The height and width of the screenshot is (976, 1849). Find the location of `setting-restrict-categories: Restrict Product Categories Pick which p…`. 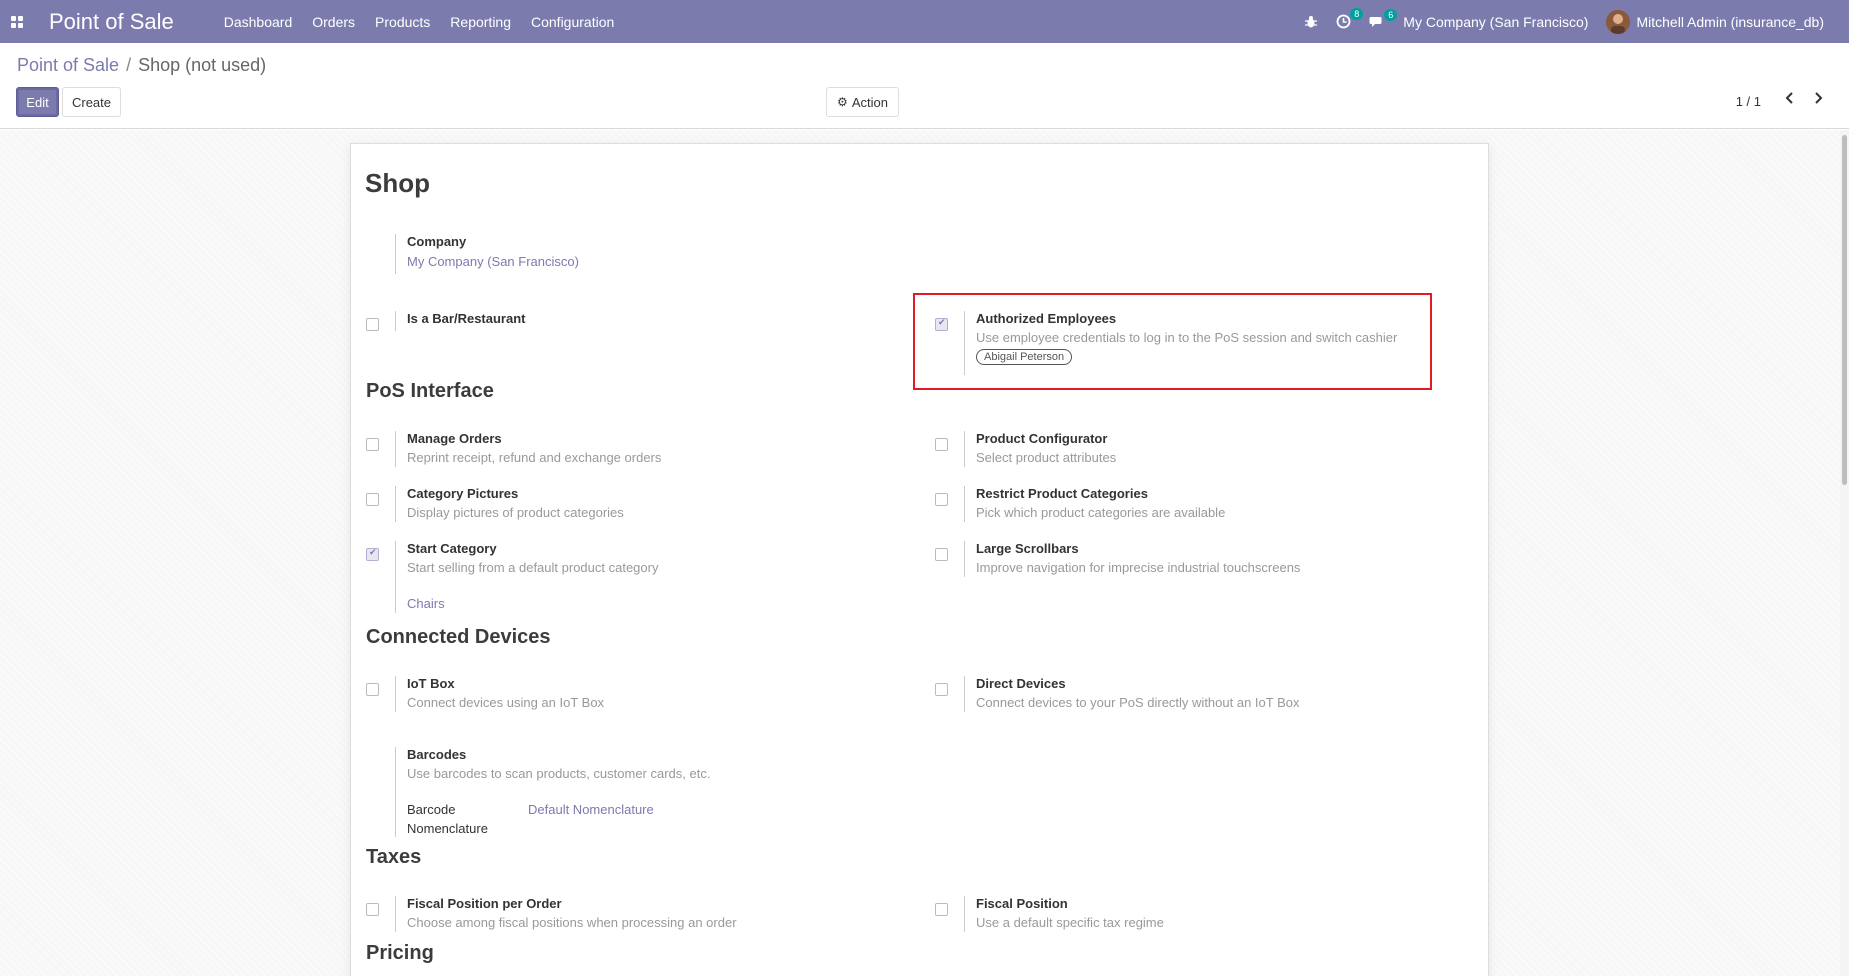

setting-restrict-categories: Restrict Product Categories Pick which p… is located at coordinates (1175, 504).